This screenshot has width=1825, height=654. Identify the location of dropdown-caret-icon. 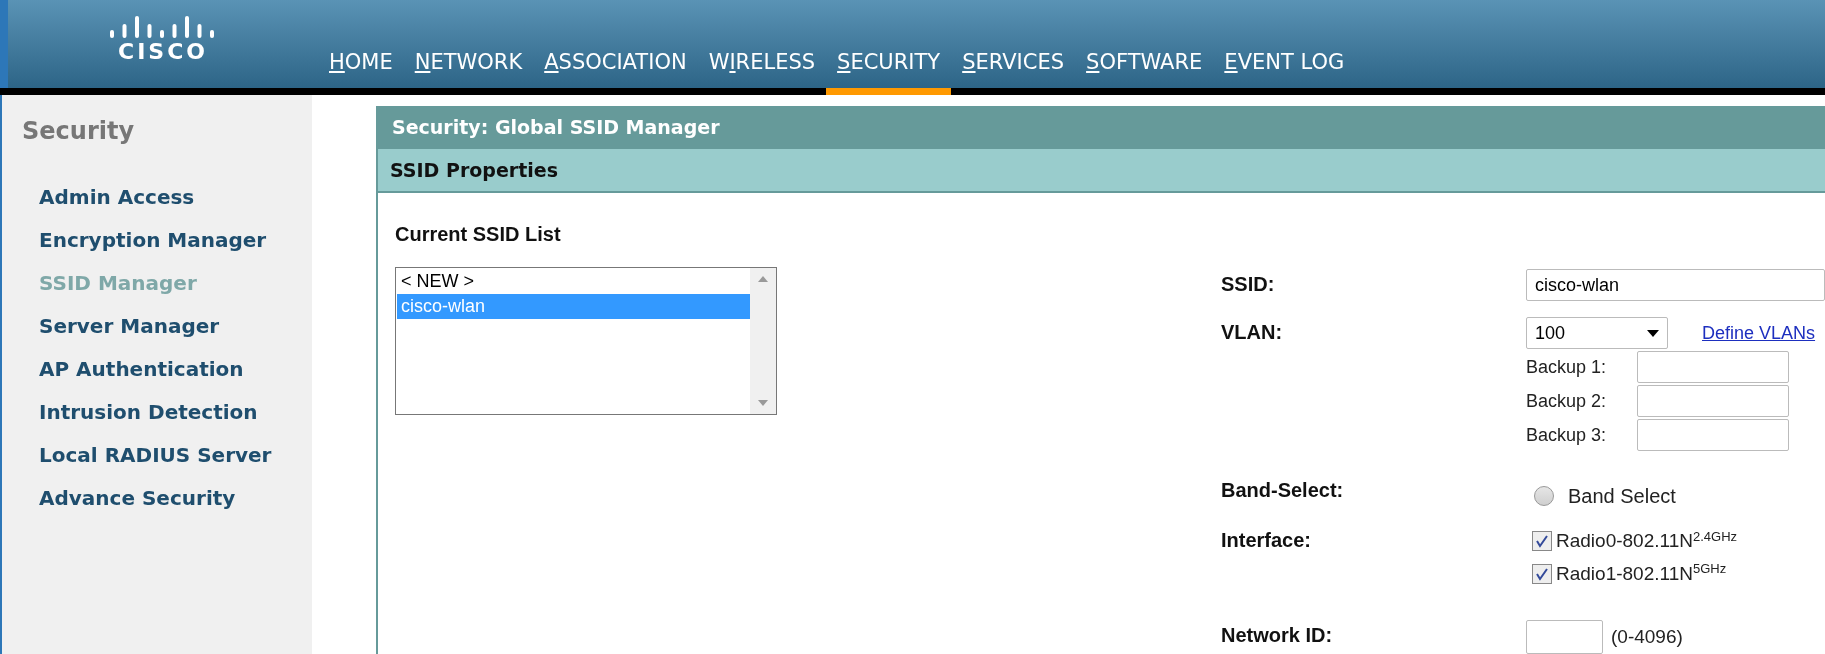
(1653, 333).